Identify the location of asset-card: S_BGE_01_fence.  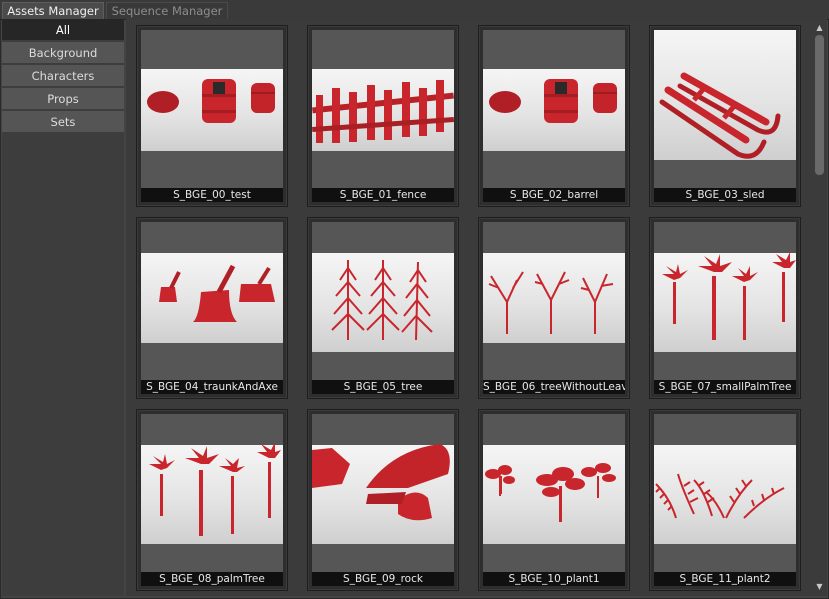
(383, 116).